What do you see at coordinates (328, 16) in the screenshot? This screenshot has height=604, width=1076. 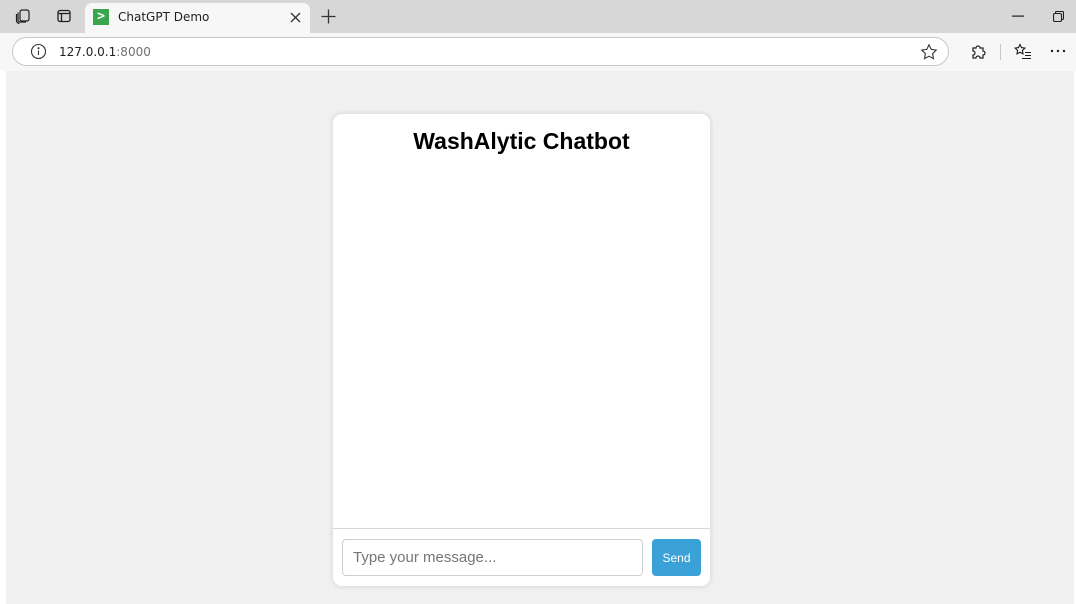 I see `plus-icon` at bounding box center [328, 16].